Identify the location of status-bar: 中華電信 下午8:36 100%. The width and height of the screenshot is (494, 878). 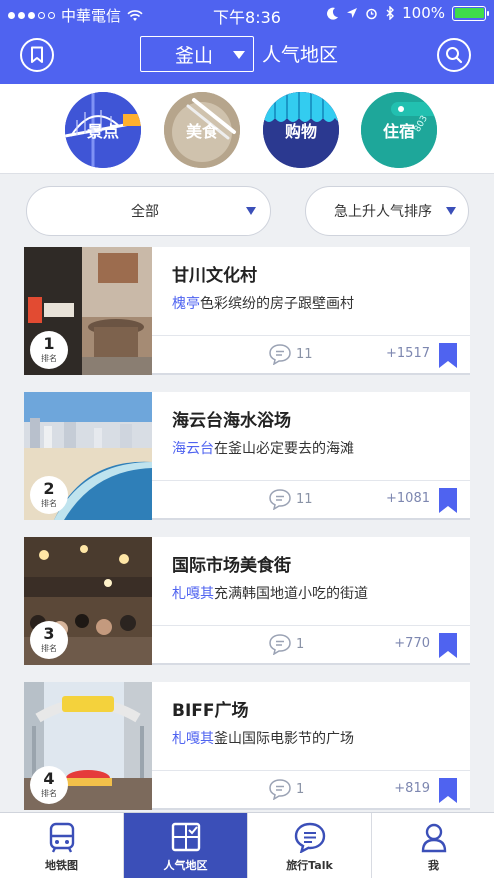
(247, 14).